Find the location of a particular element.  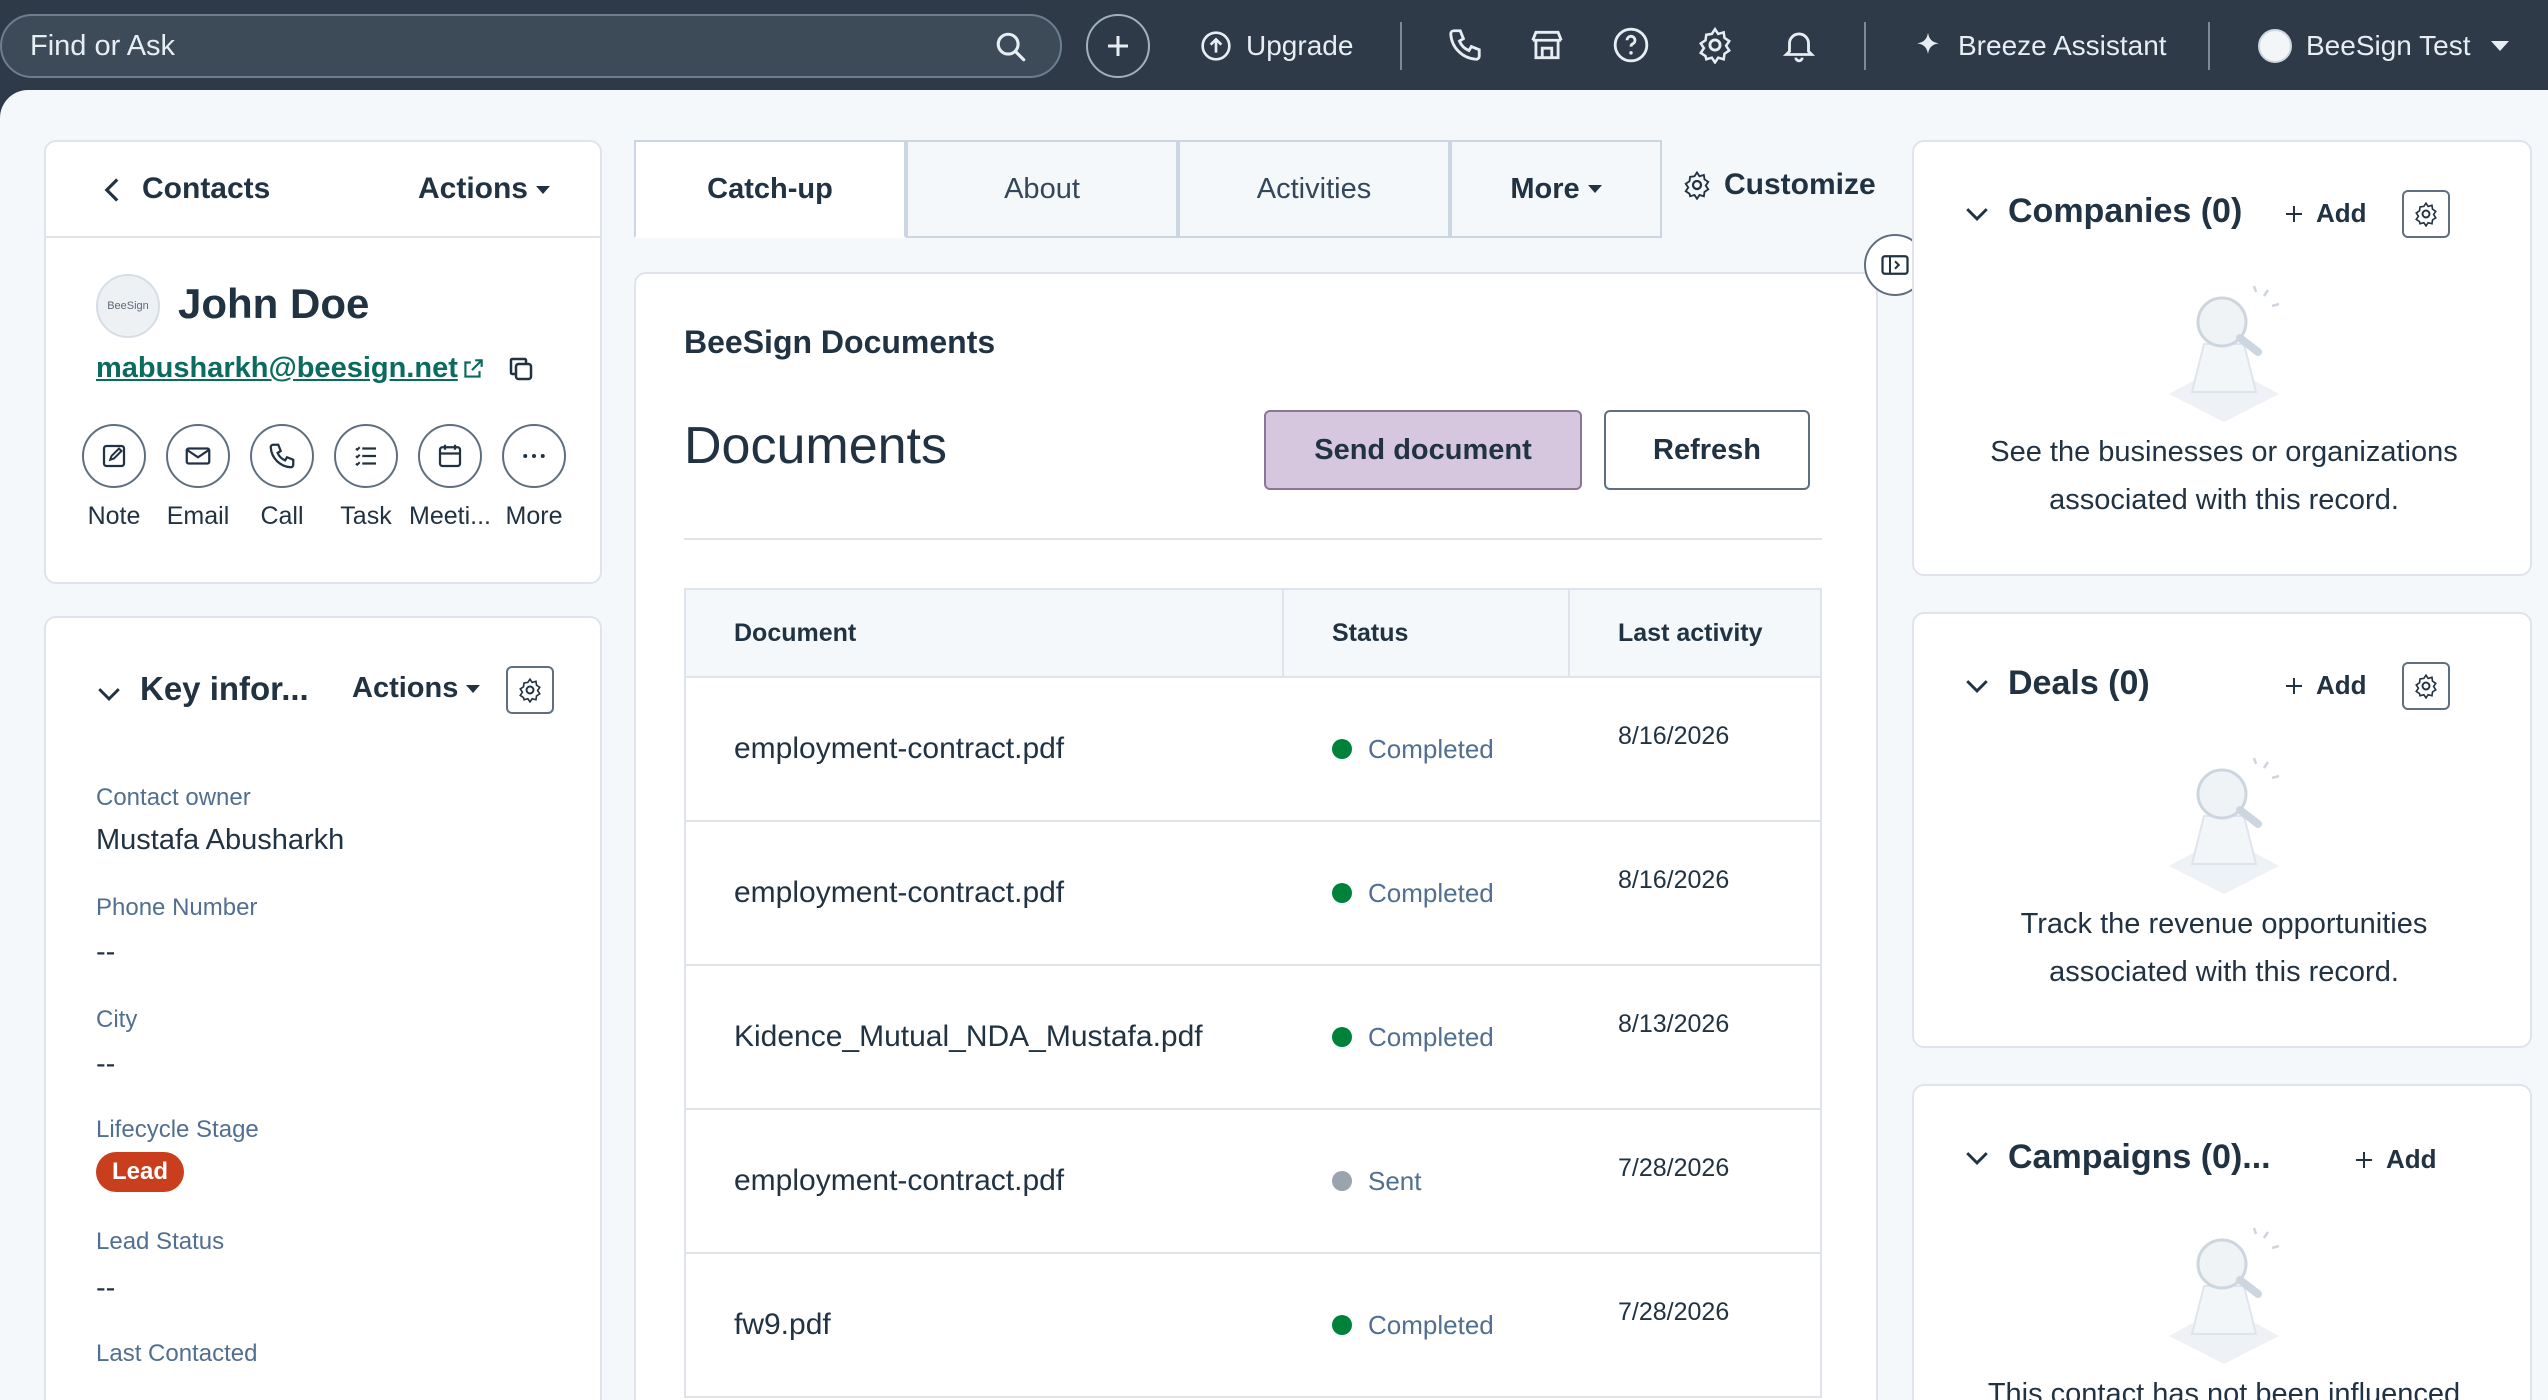

account-menu: BeeSign Test is located at coordinates (2383, 46).